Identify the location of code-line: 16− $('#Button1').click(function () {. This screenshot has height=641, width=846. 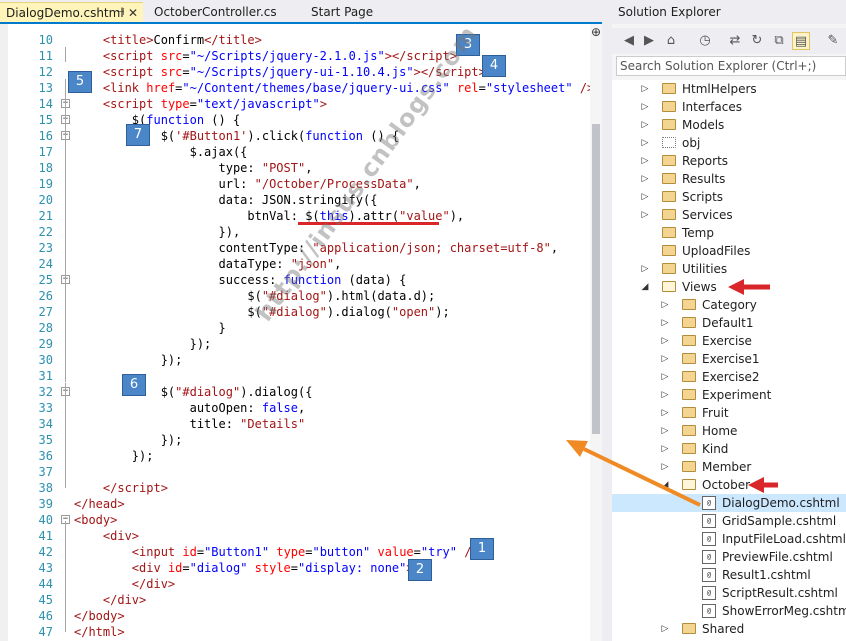
(295, 136).